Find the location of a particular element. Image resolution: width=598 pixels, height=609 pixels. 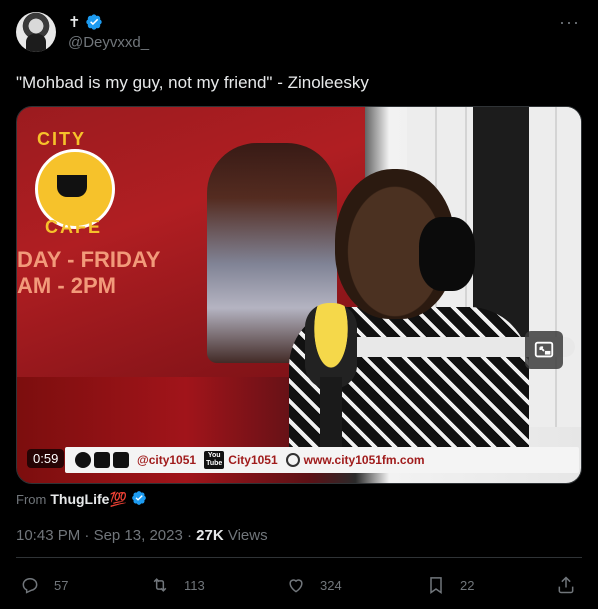

share-icon is located at coordinates (566, 585).